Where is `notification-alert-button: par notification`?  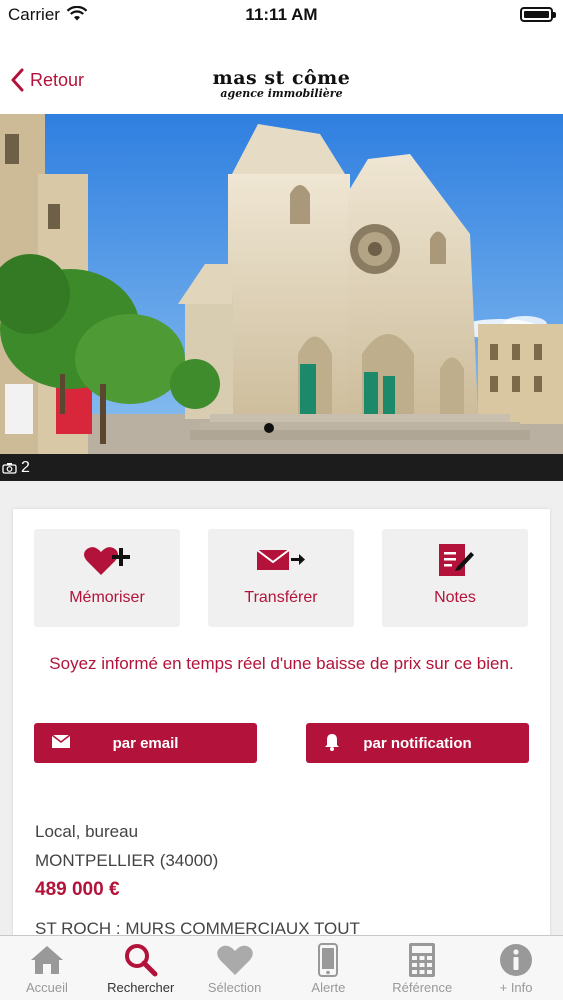 notification-alert-button: par notification is located at coordinates (417, 743).